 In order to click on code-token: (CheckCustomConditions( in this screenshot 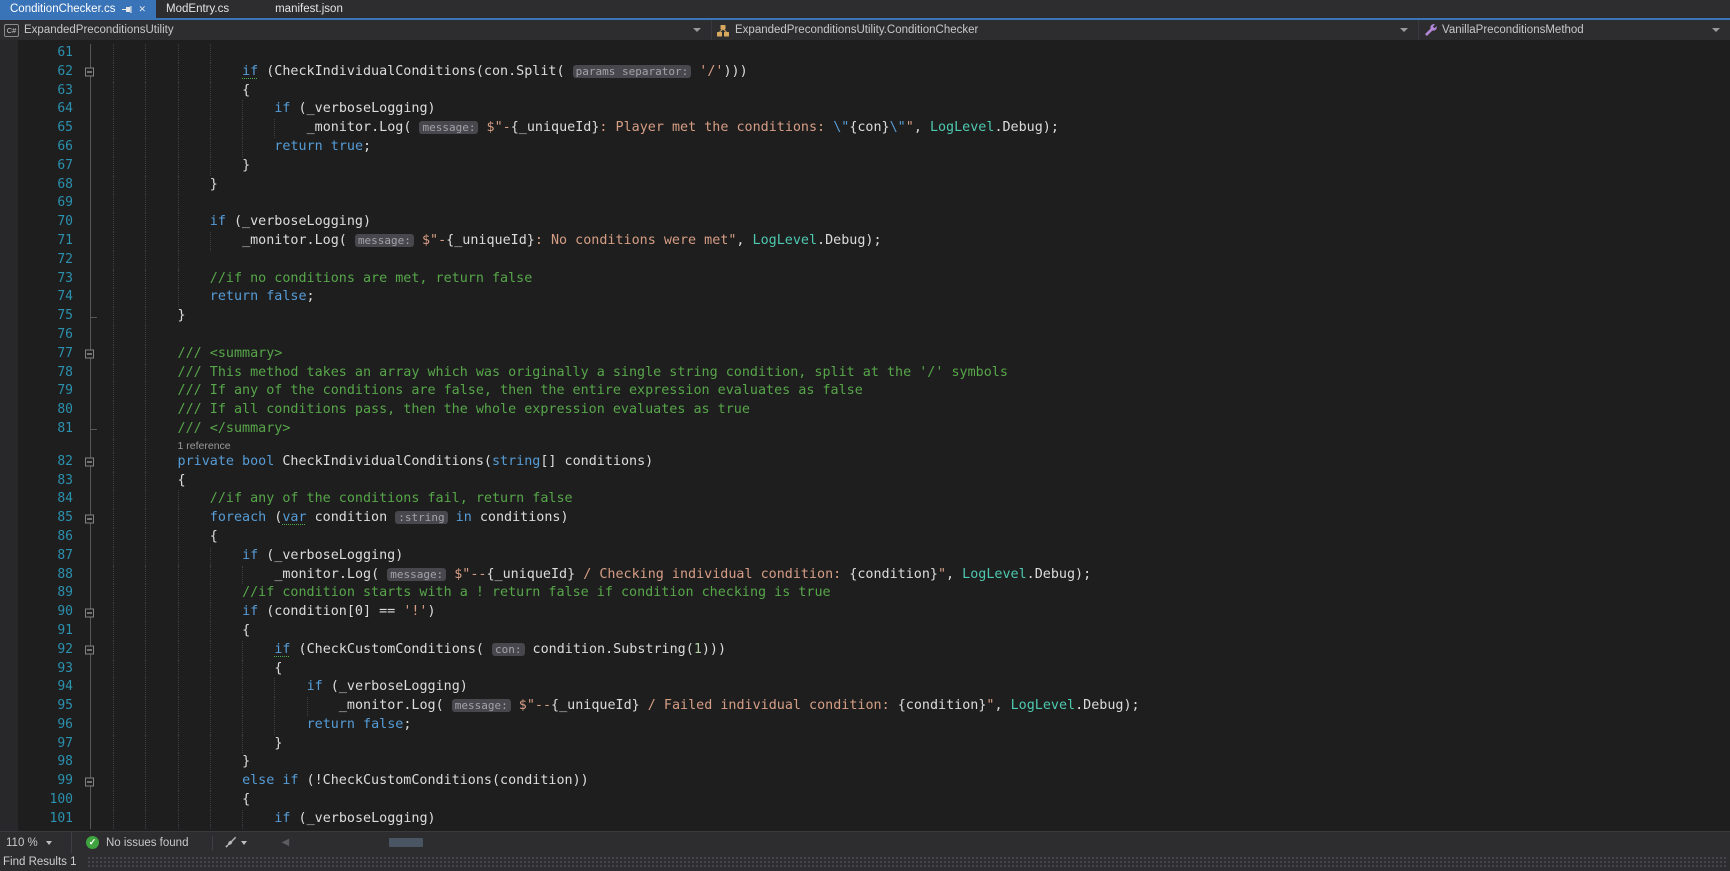, I will do `click(391, 649)`.